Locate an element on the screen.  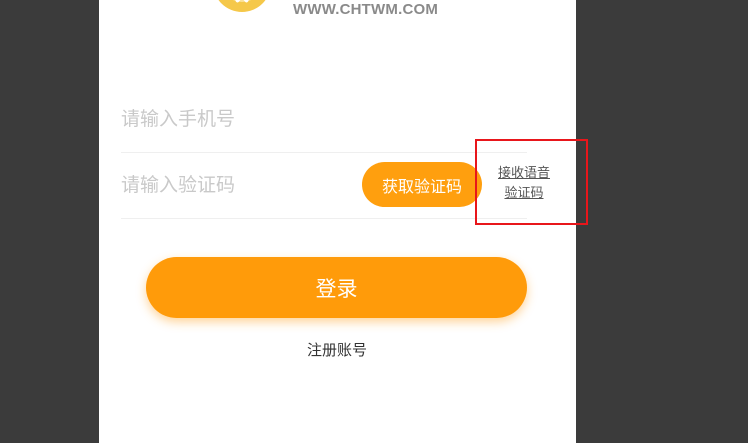
annotation-highlight-box is located at coordinates (531, 182).